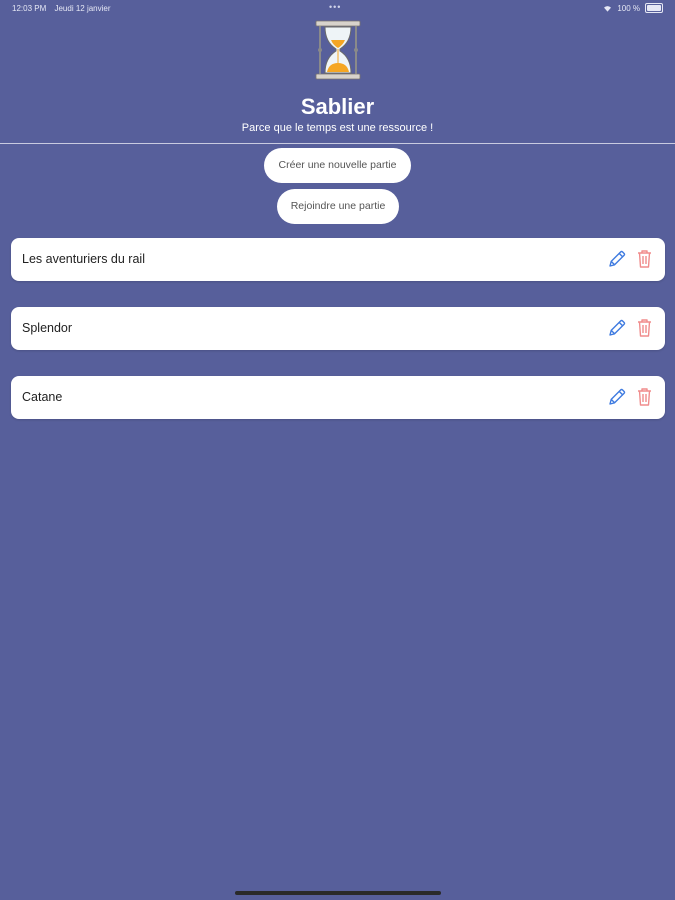 The width and height of the screenshot is (675, 900). I want to click on status-bar: 12:03 PM Jeudi 12 janvier ••• 100 %, so click(337, 8).